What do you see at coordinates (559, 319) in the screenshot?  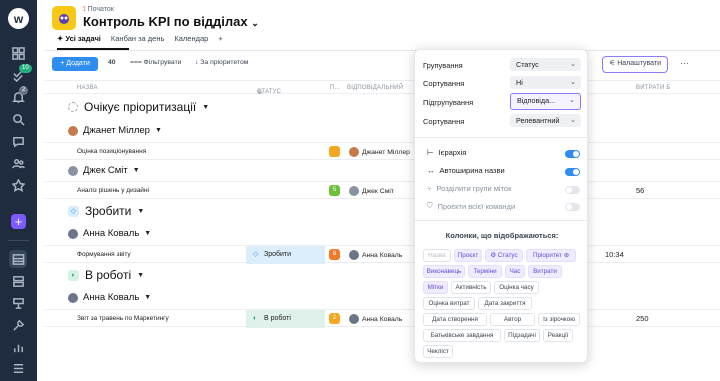 I see `column-chip: Із зірочкою` at bounding box center [559, 319].